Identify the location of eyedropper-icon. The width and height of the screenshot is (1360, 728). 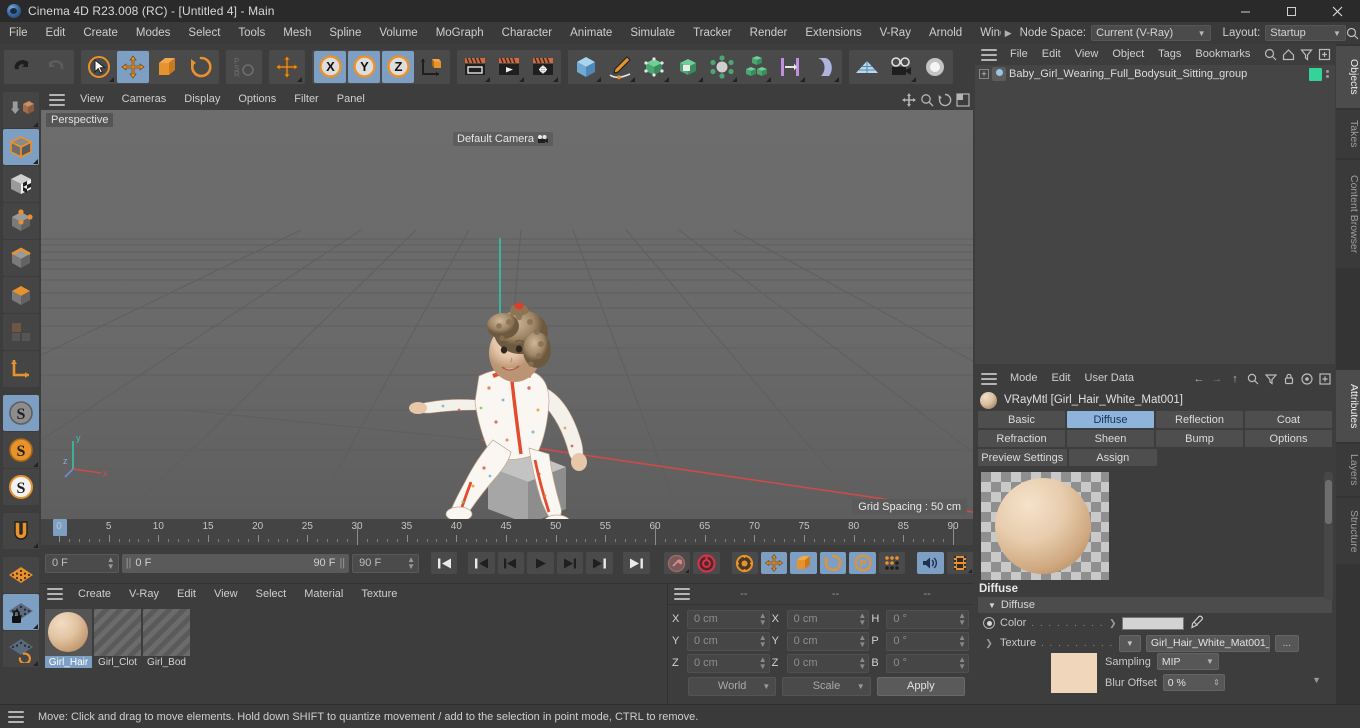
(1196, 623).